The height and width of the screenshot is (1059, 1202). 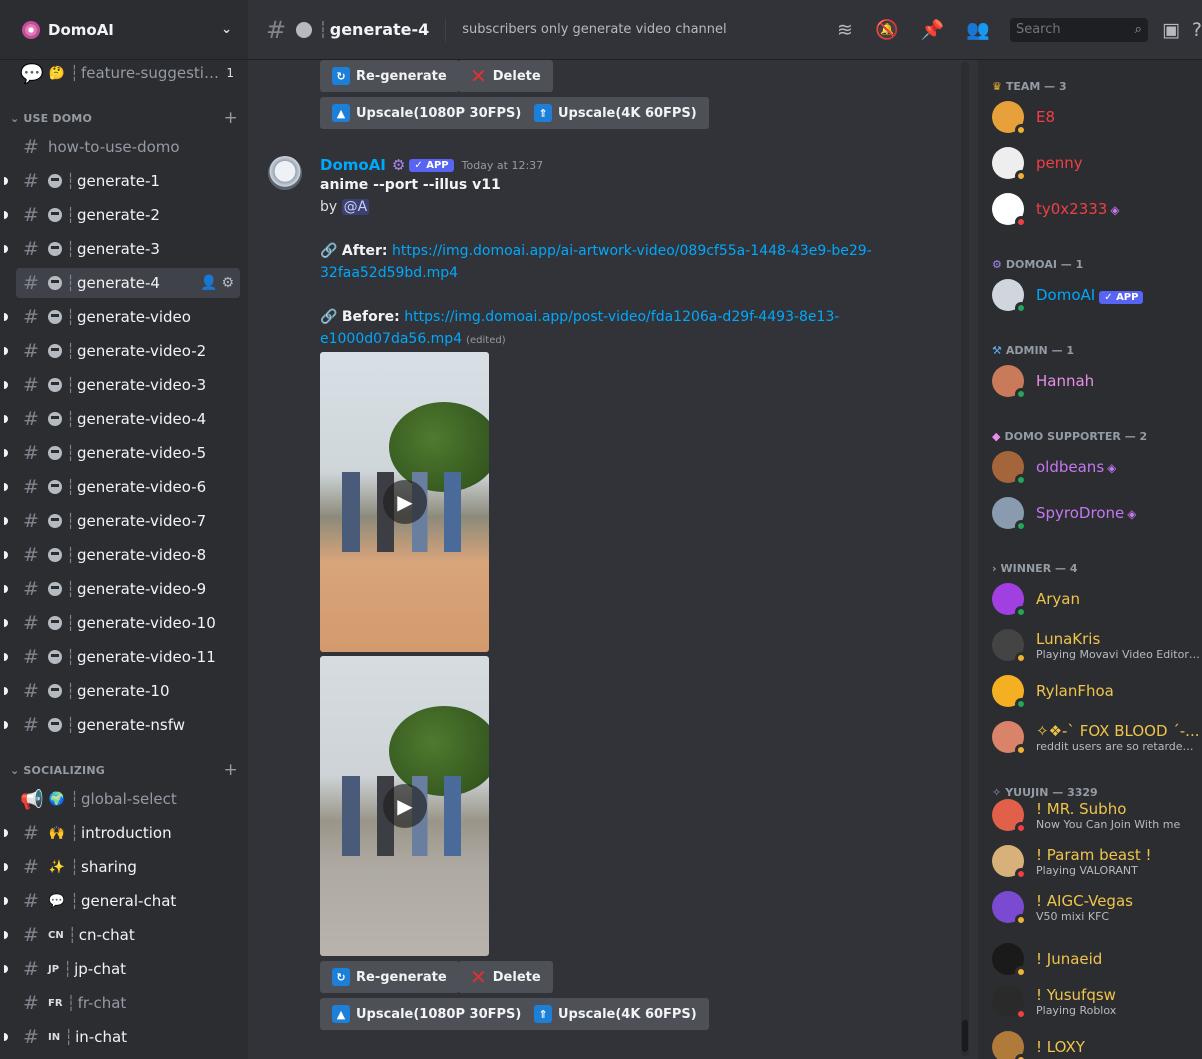 I want to click on member-item: DomoAI ✓ APP, so click(x=1097, y=295).